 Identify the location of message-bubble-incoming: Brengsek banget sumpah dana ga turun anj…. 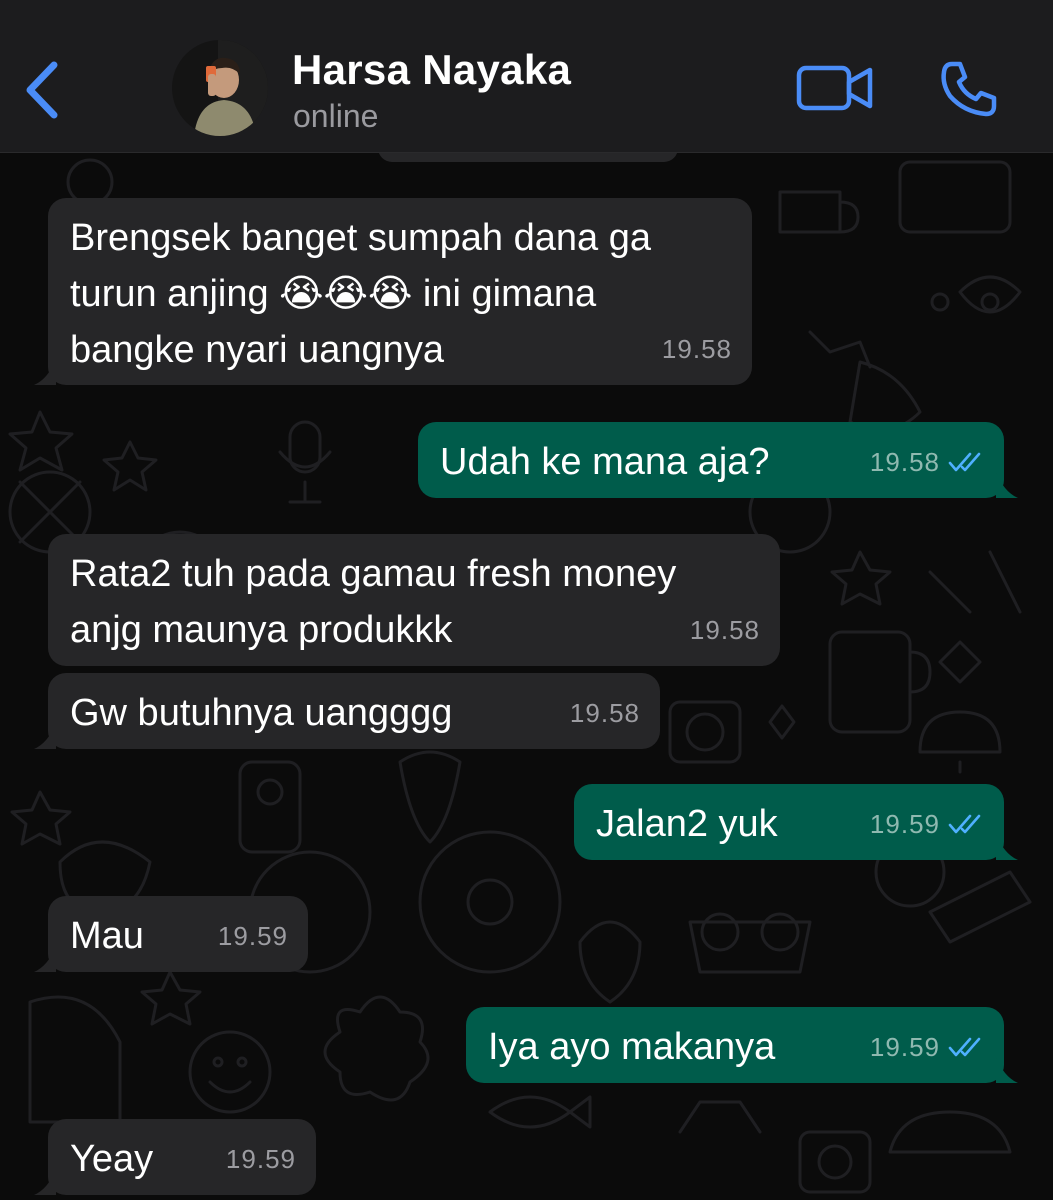
(393, 291).